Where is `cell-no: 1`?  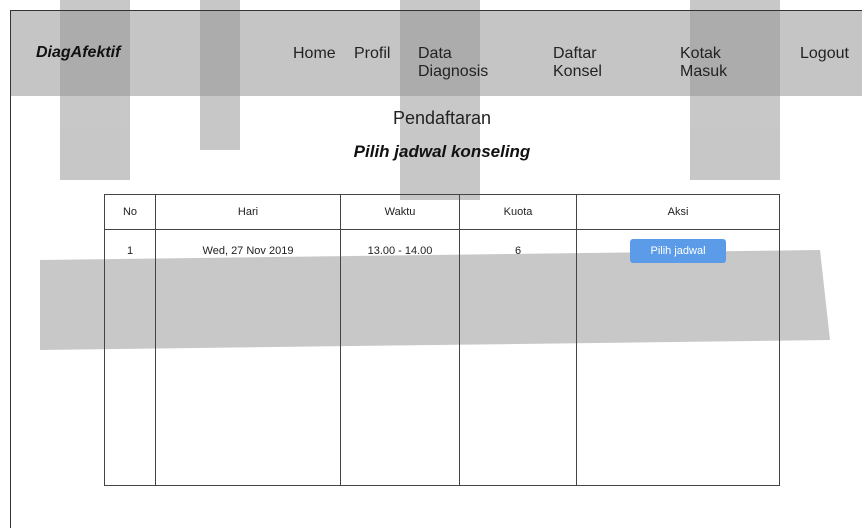
cell-no: 1 is located at coordinates (130, 250).